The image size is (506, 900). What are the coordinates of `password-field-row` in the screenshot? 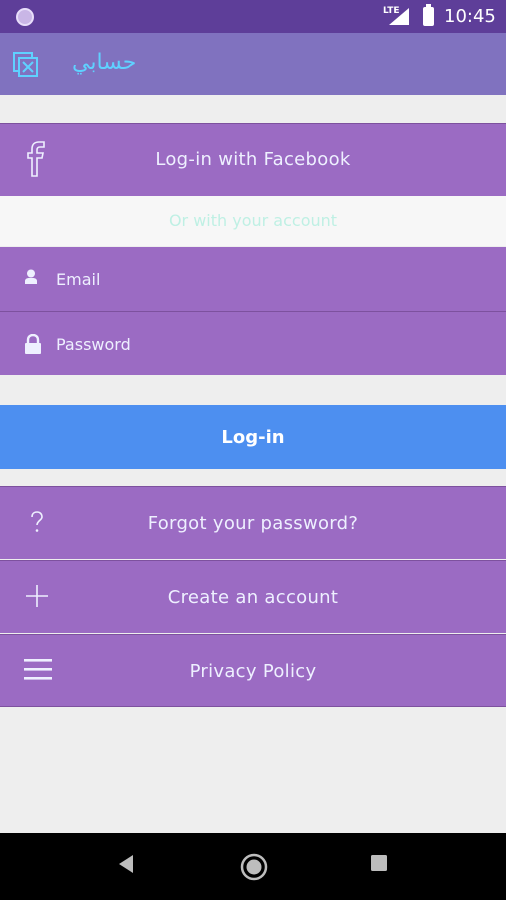 It's located at (253, 343).